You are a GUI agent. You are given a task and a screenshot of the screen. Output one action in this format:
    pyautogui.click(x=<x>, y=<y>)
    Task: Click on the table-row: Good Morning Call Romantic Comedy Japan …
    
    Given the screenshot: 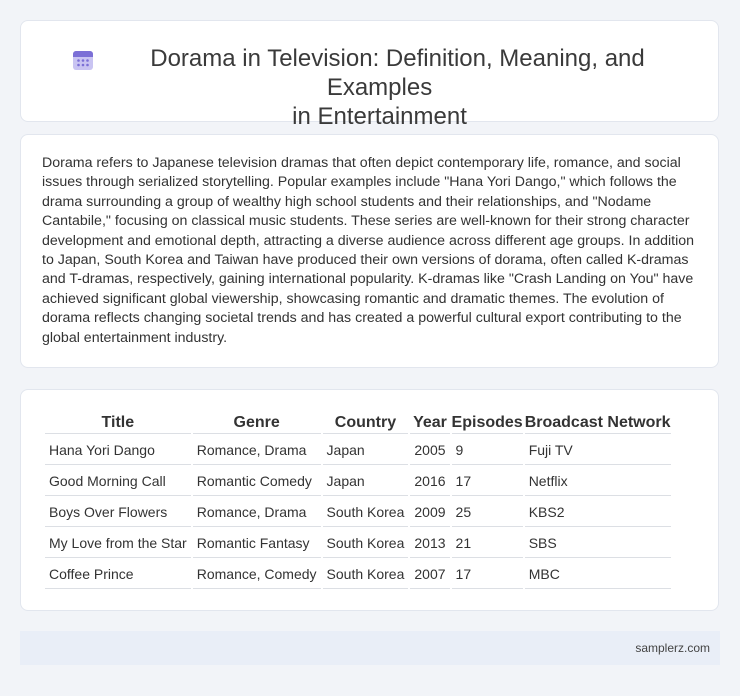 What is the action you would take?
    pyautogui.click(x=358, y=481)
    